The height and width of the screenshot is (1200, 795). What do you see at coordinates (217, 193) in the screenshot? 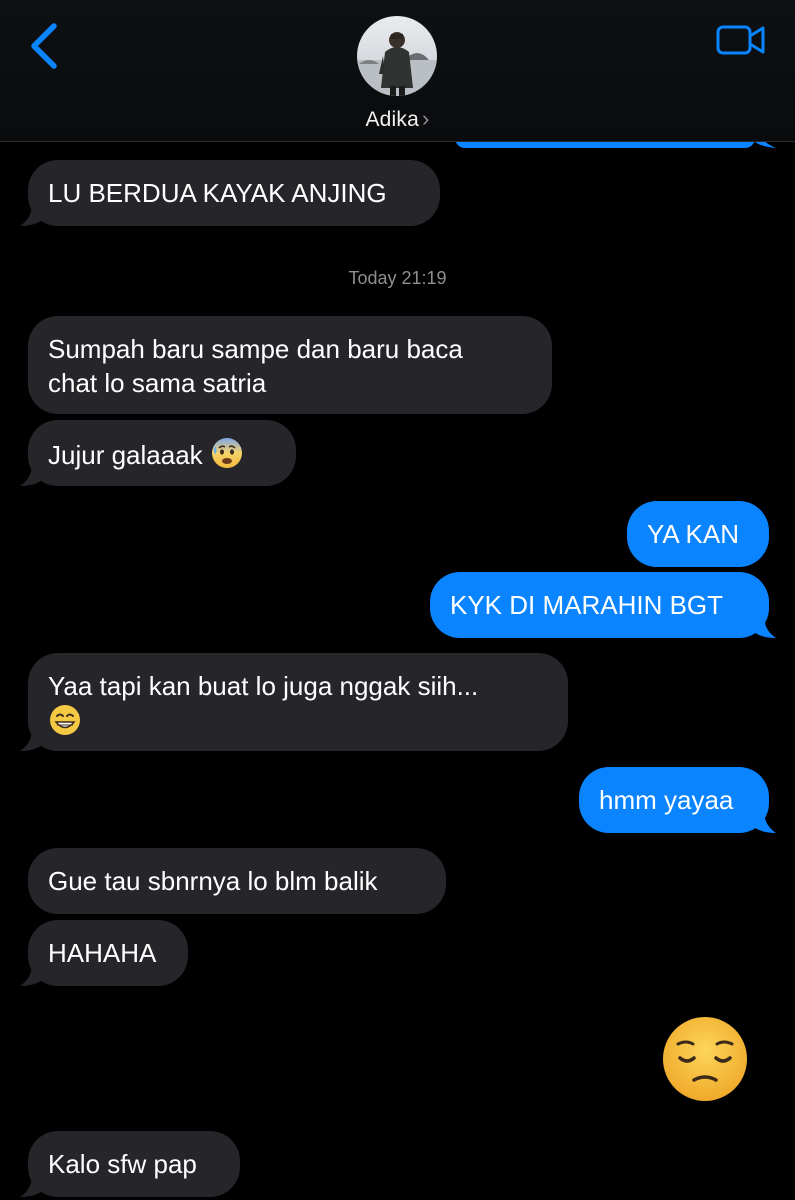
I see `message-text: LU BERDUA KAYAK ANJING` at bounding box center [217, 193].